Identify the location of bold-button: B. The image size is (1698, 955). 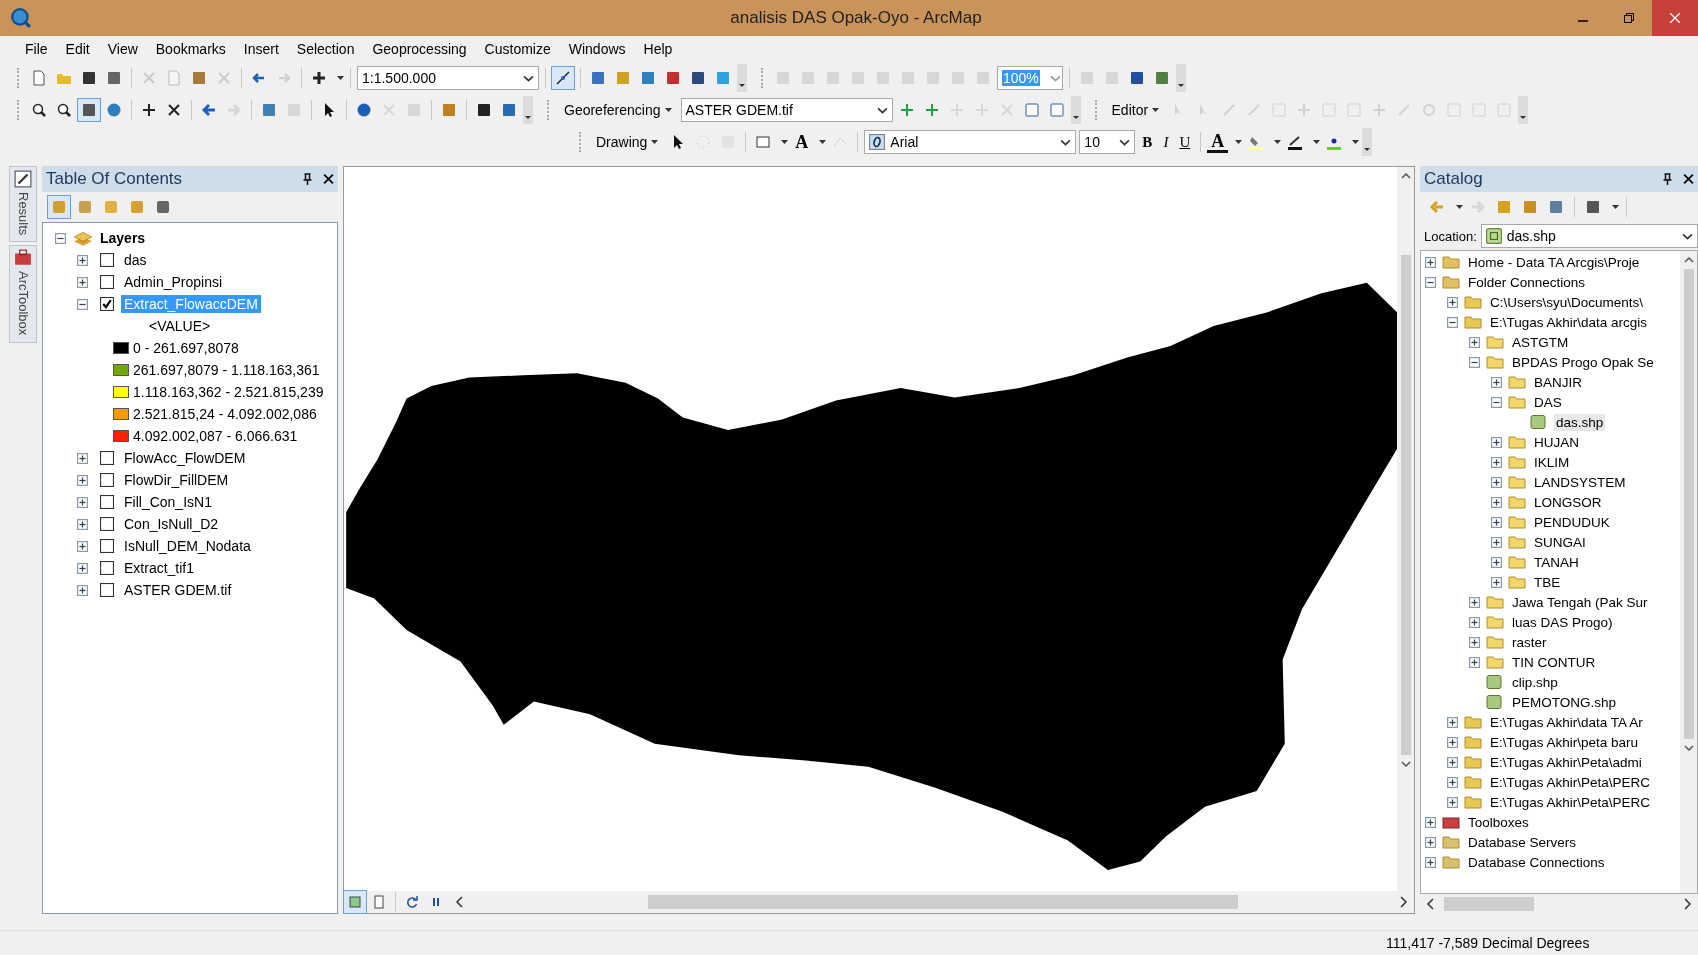
(1147, 142).